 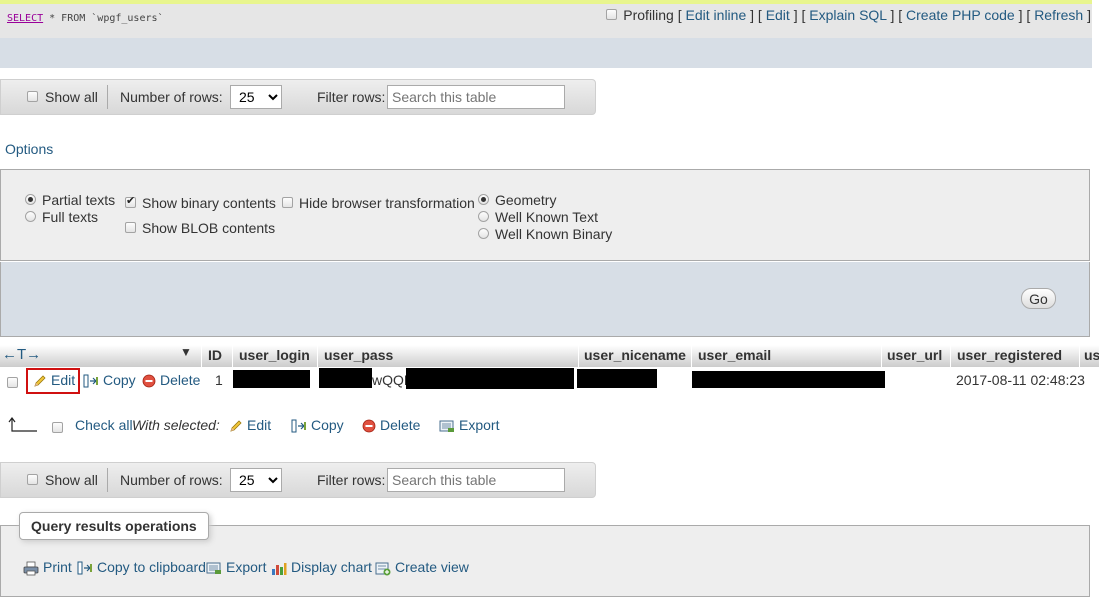 I want to click on export-link: Export, so click(x=236, y=567).